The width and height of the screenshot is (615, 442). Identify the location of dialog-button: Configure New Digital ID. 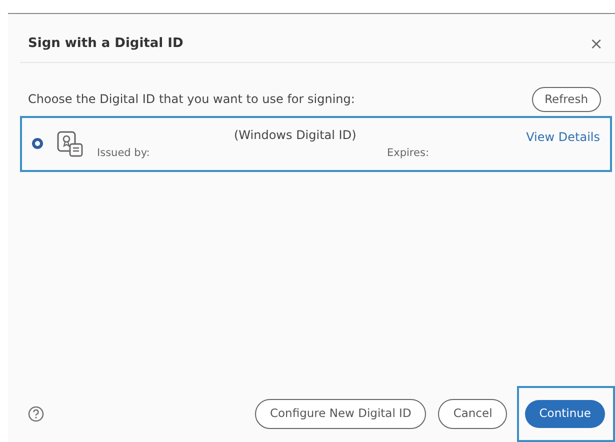
(340, 414).